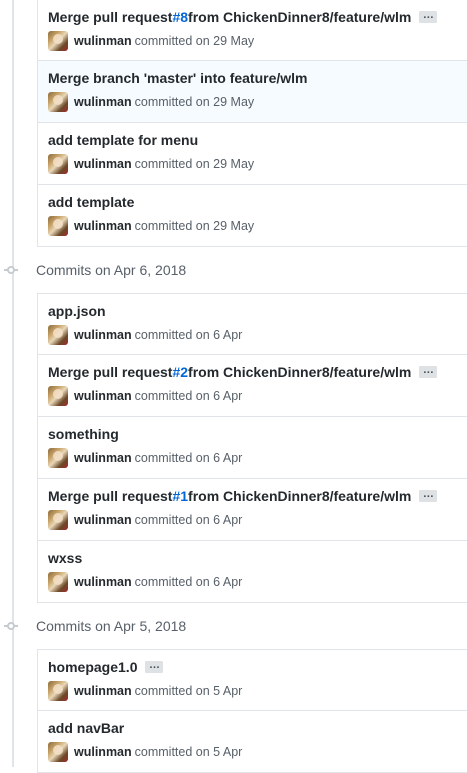 The width and height of the screenshot is (467, 773). Describe the element at coordinates (91, 202) in the screenshot. I see `commit-title: add template` at that location.